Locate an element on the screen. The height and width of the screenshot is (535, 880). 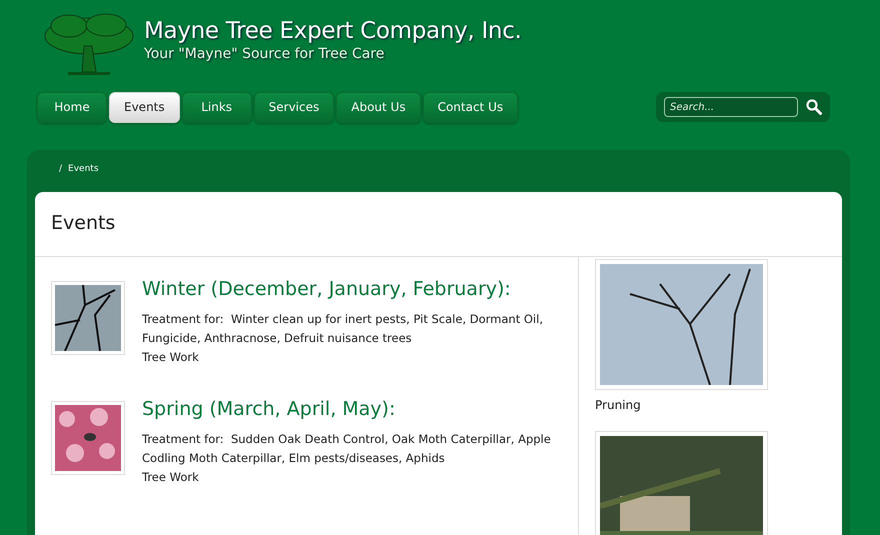
breadcrumb-current: Events is located at coordinates (83, 170).